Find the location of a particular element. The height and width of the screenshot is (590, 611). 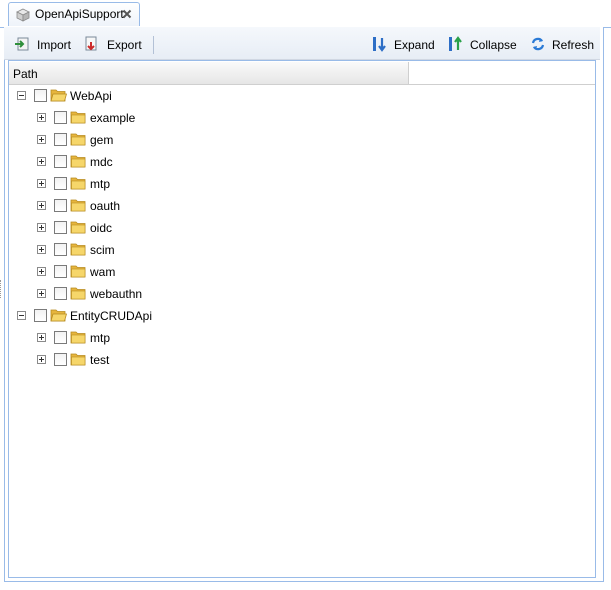

node-label: oauth is located at coordinates (105, 206).